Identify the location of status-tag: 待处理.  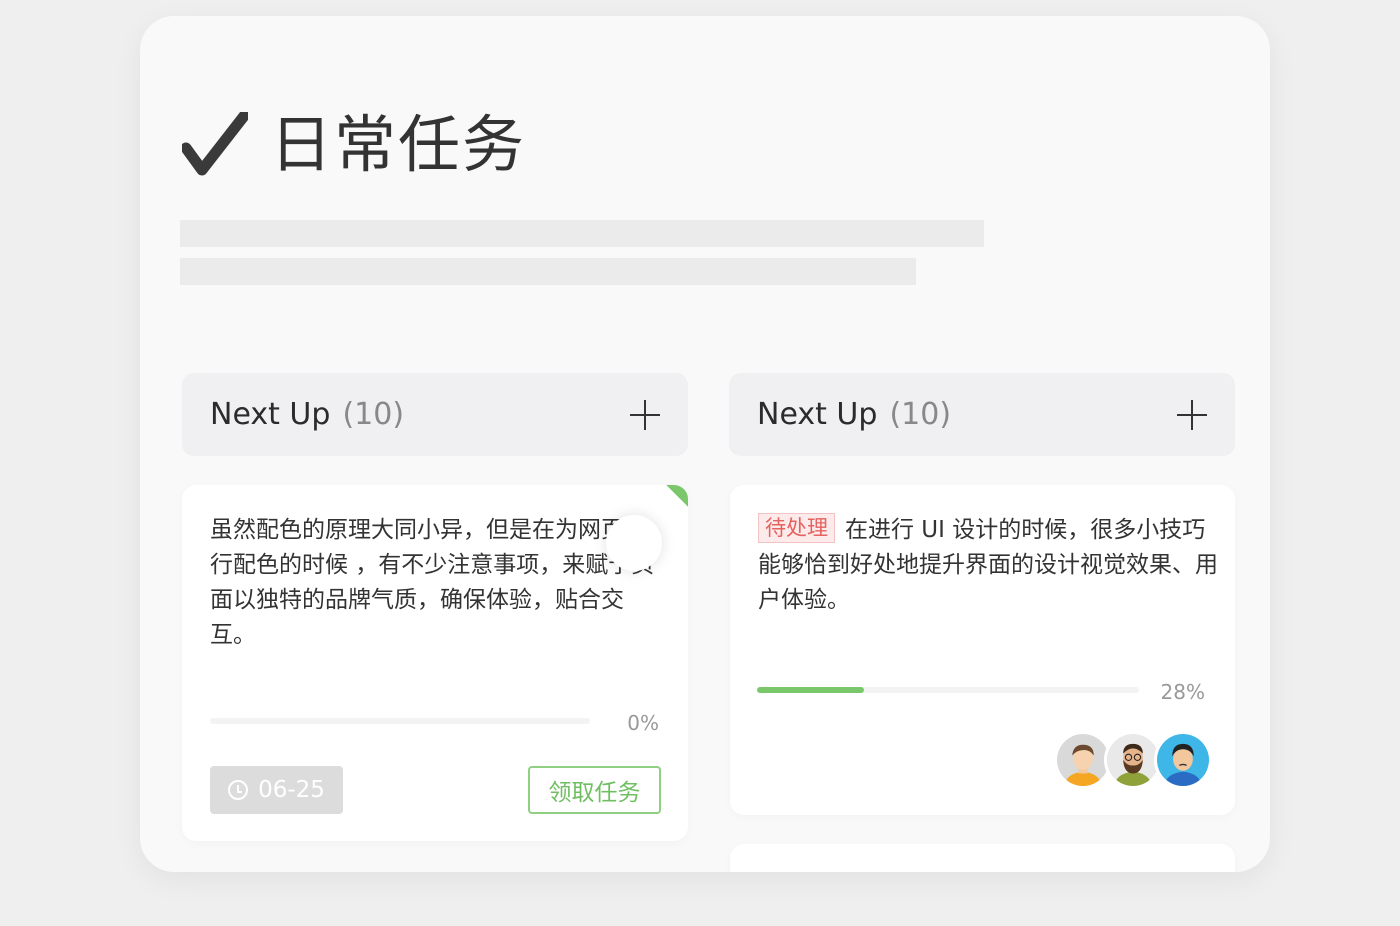
(796, 528).